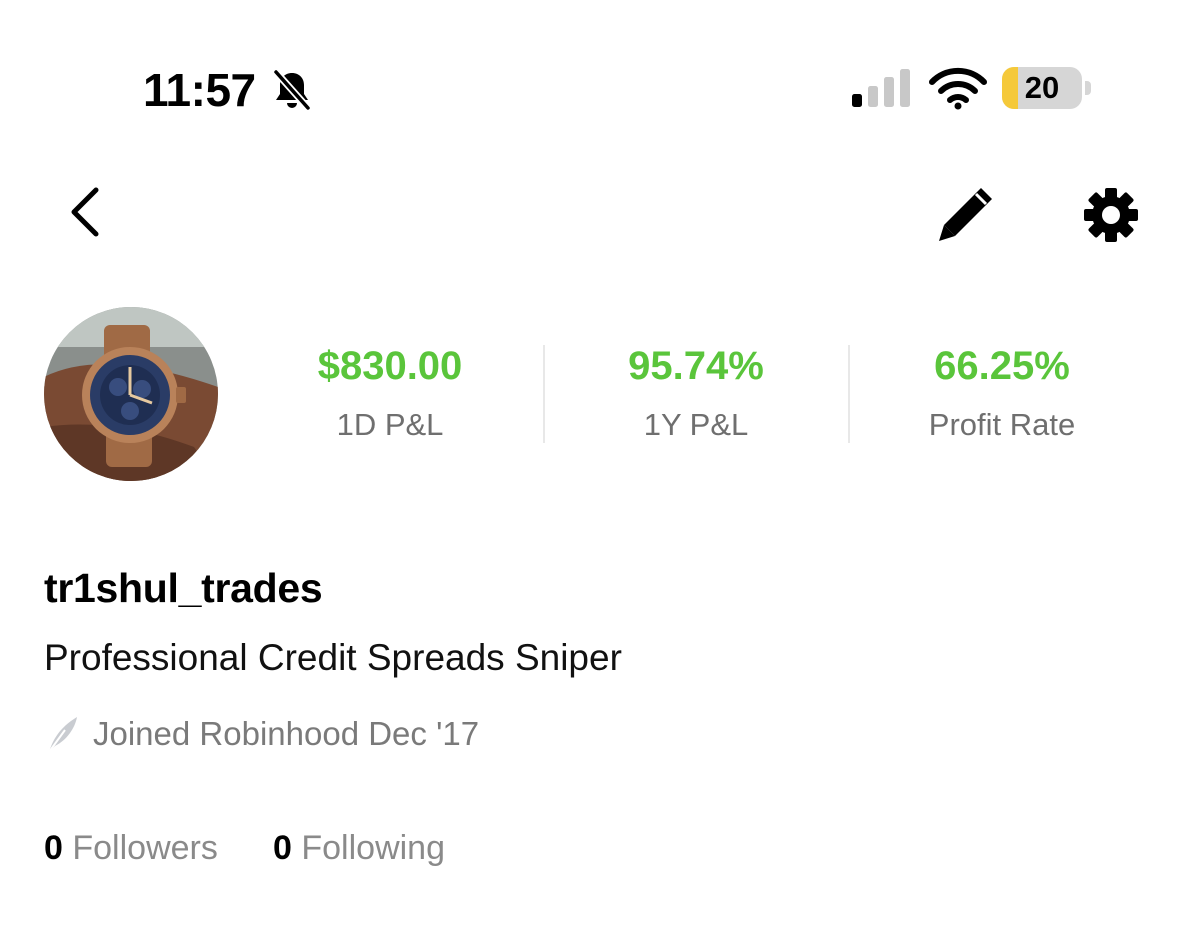 The image size is (1200, 925). What do you see at coordinates (696, 424) in the screenshot?
I see `stat-label: 1Y P&L` at bounding box center [696, 424].